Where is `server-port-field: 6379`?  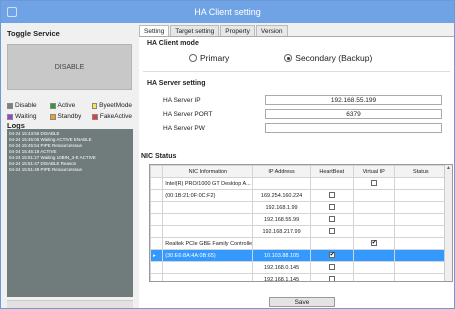
server-port-field: 6379 is located at coordinates (353, 114).